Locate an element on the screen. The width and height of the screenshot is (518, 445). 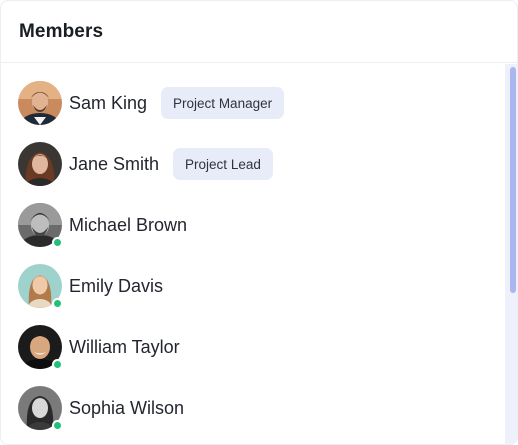
member-row: Jane Smith Project Lead is located at coordinates (145, 164).